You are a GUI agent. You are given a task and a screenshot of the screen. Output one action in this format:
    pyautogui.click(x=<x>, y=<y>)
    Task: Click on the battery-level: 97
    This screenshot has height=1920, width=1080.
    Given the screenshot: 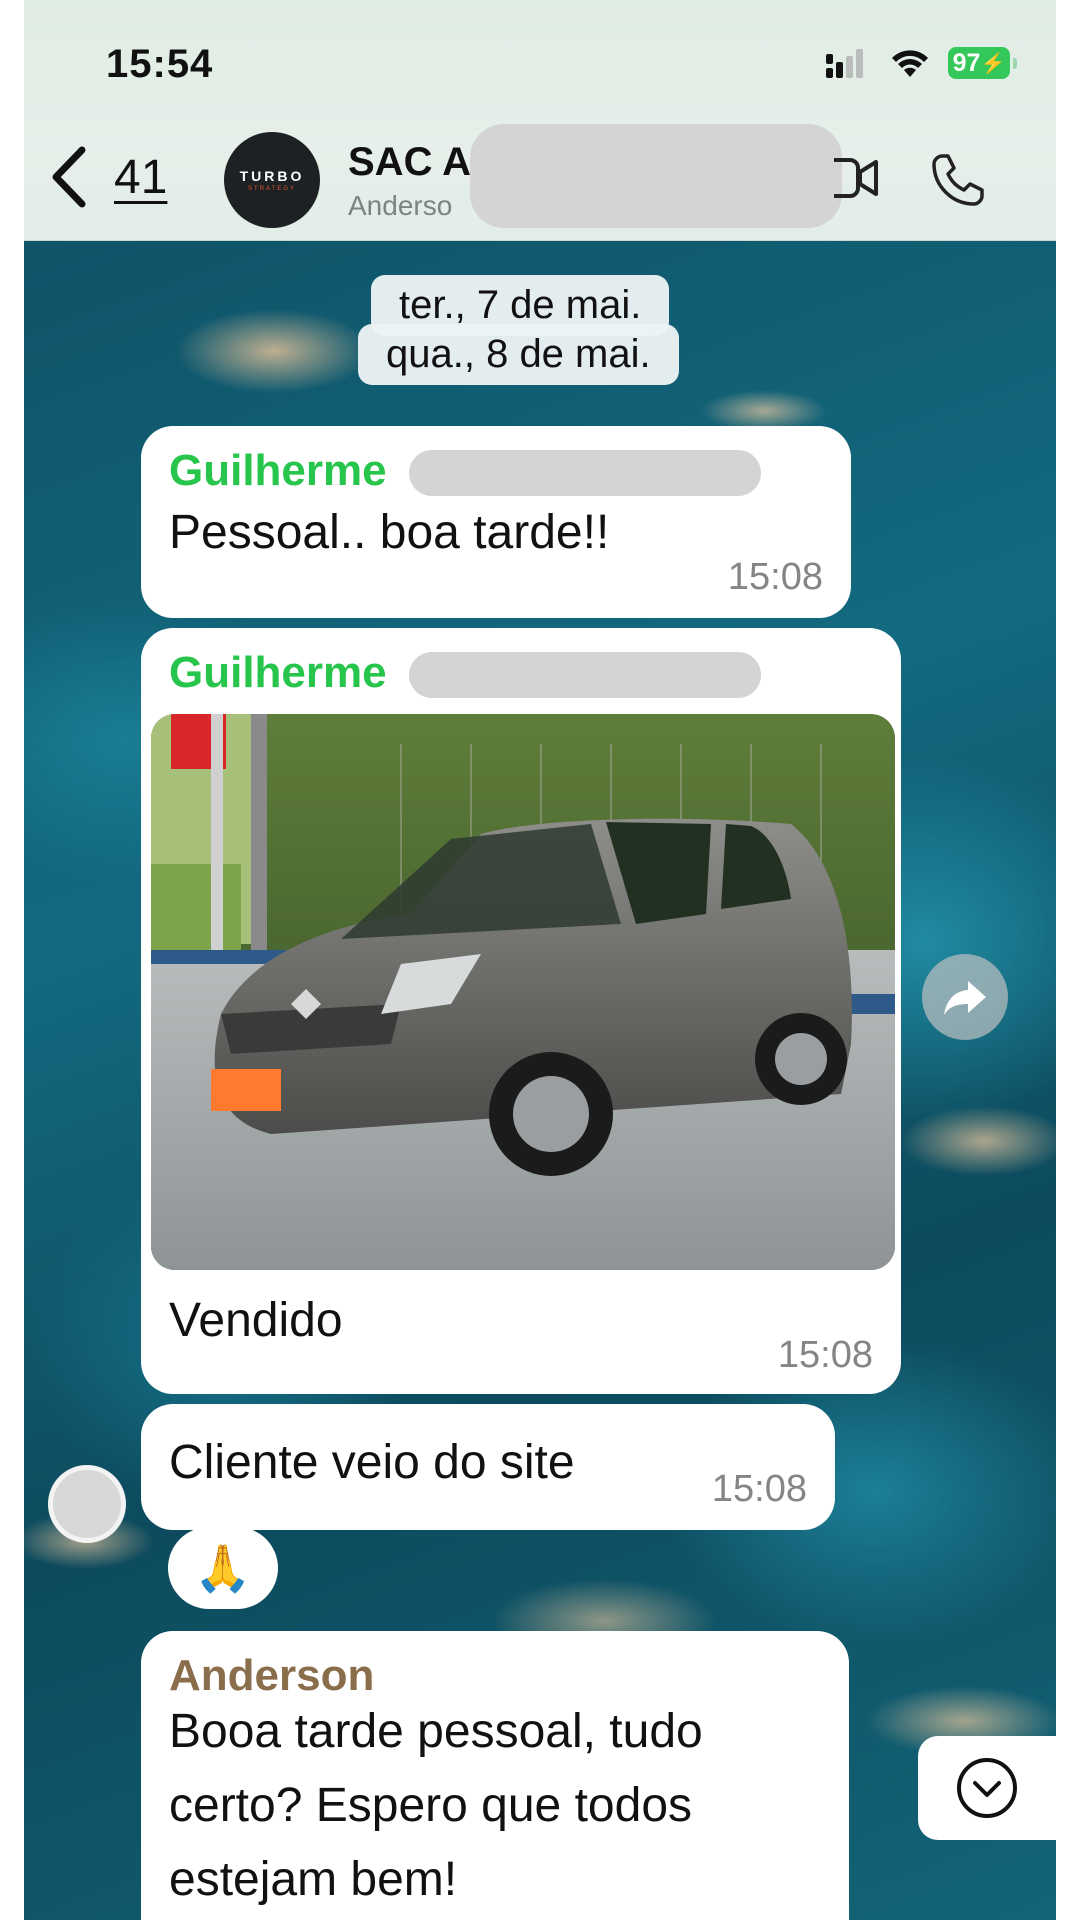 What is the action you would take?
    pyautogui.click(x=966, y=62)
    